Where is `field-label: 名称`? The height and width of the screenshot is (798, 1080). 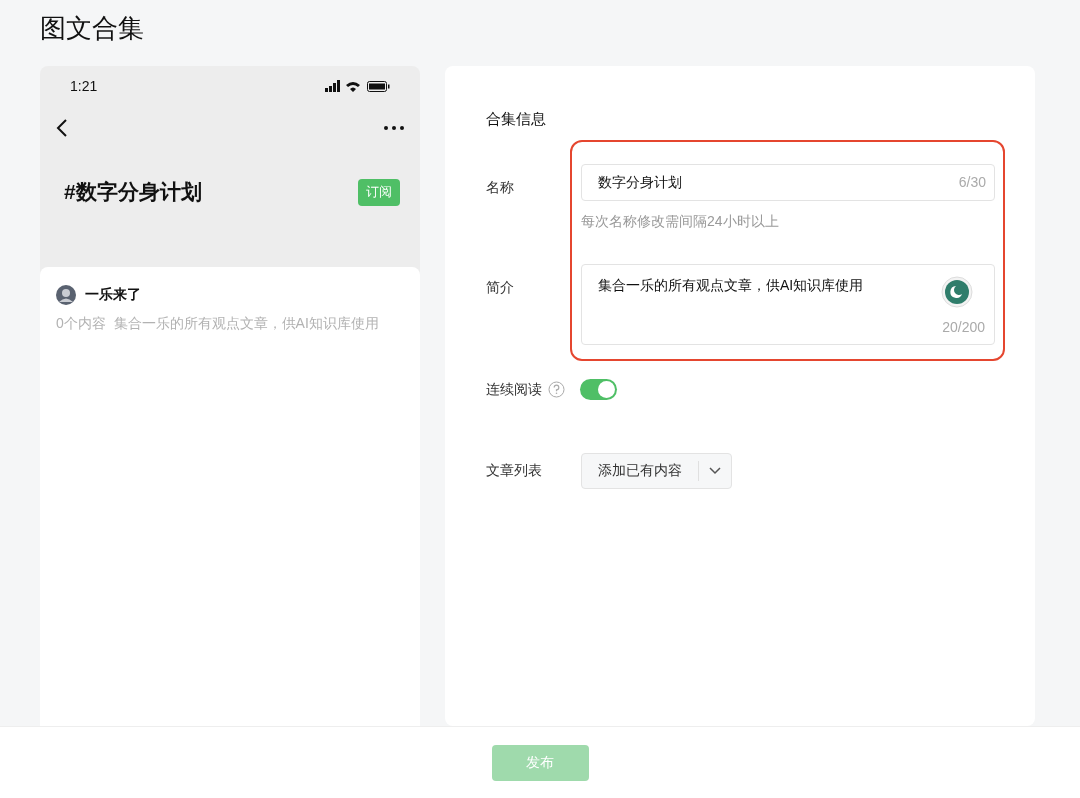 field-label: 名称 is located at coordinates (500, 187).